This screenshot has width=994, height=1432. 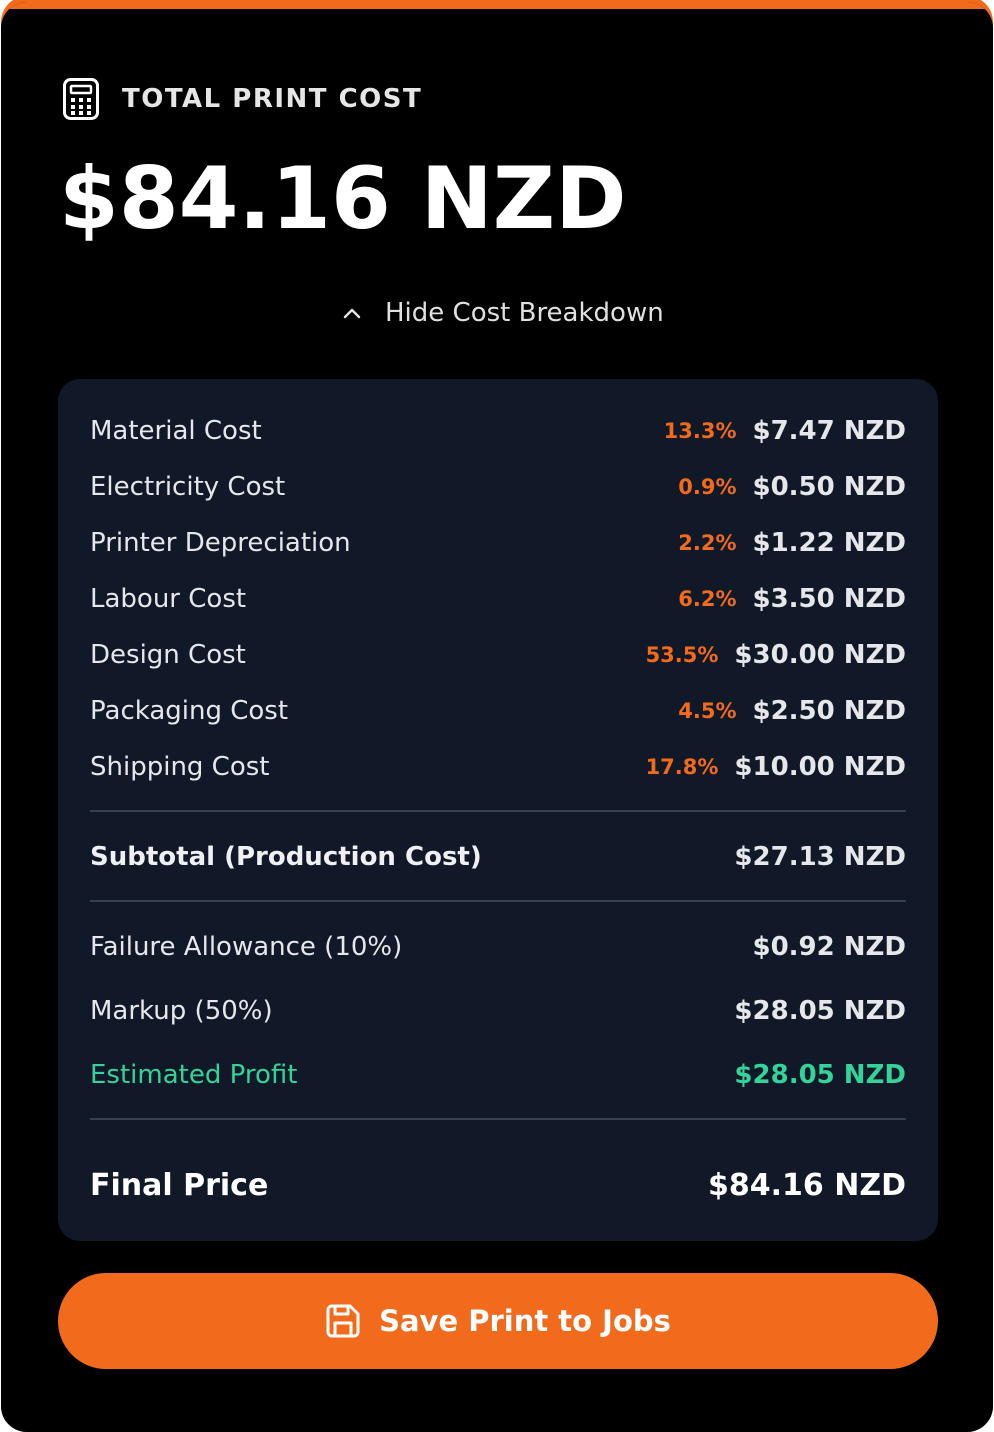 What do you see at coordinates (220, 543) in the screenshot?
I see `breakdown-label: Printer Depreciation` at bounding box center [220, 543].